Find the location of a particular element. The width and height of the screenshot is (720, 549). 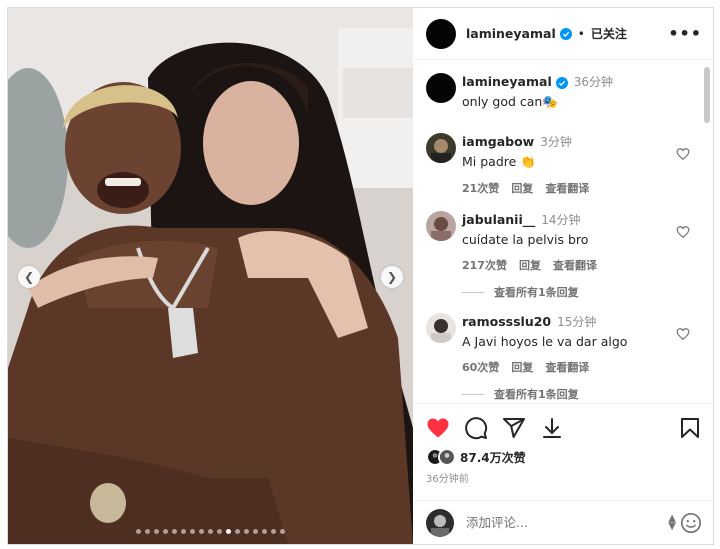

more-options-button: ••• is located at coordinates (685, 33).